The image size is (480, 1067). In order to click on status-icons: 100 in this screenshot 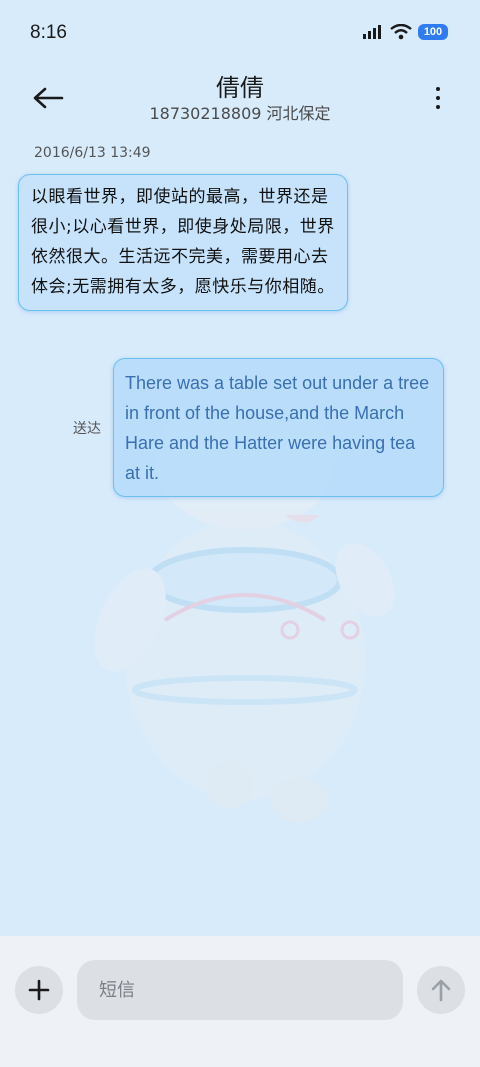, I will do `click(405, 32)`.